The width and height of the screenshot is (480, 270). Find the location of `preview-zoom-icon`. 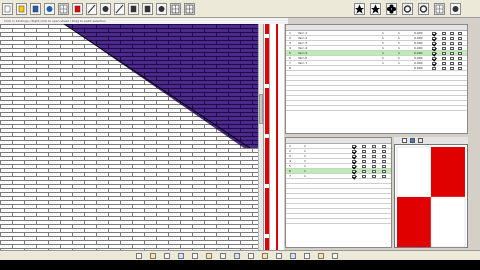

preview-zoom-icon is located at coordinates (404, 140).